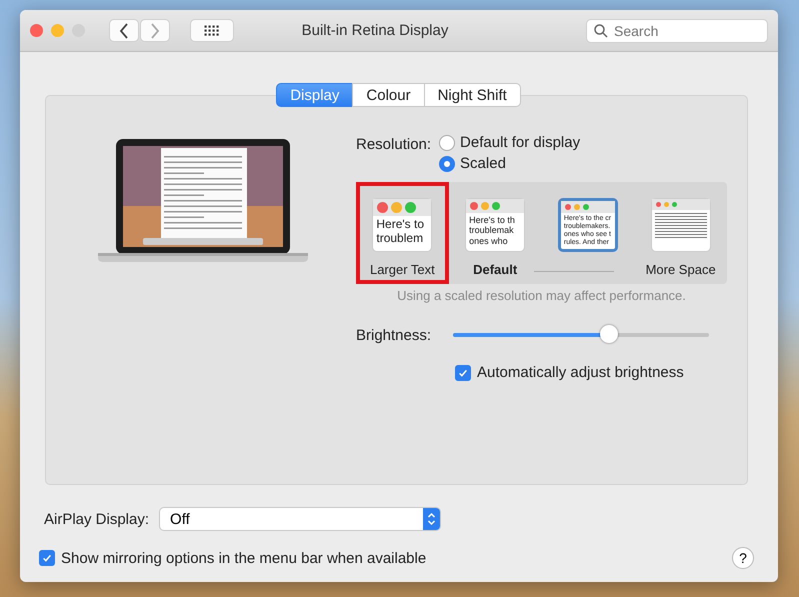 Image resolution: width=799 pixels, height=597 pixels. Describe the element at coordinates (36, 30) in the screenshot. I see `close-button` at that location.